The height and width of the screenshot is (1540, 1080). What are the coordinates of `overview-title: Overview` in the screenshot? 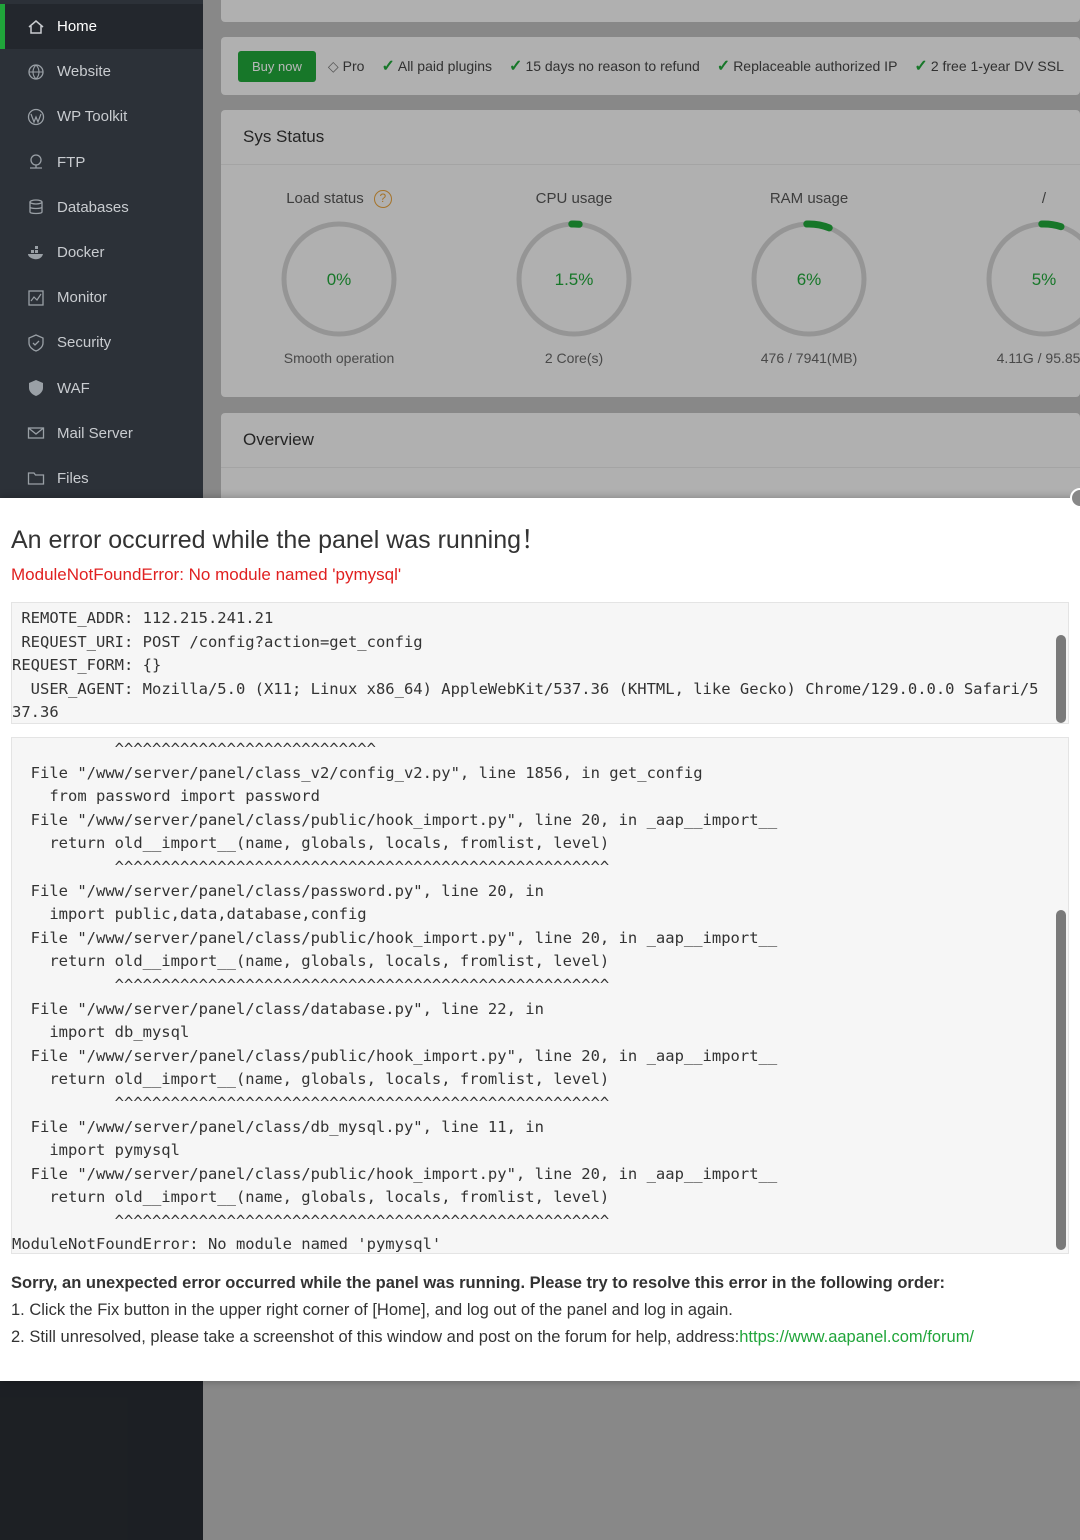 It's located at (650, 440).